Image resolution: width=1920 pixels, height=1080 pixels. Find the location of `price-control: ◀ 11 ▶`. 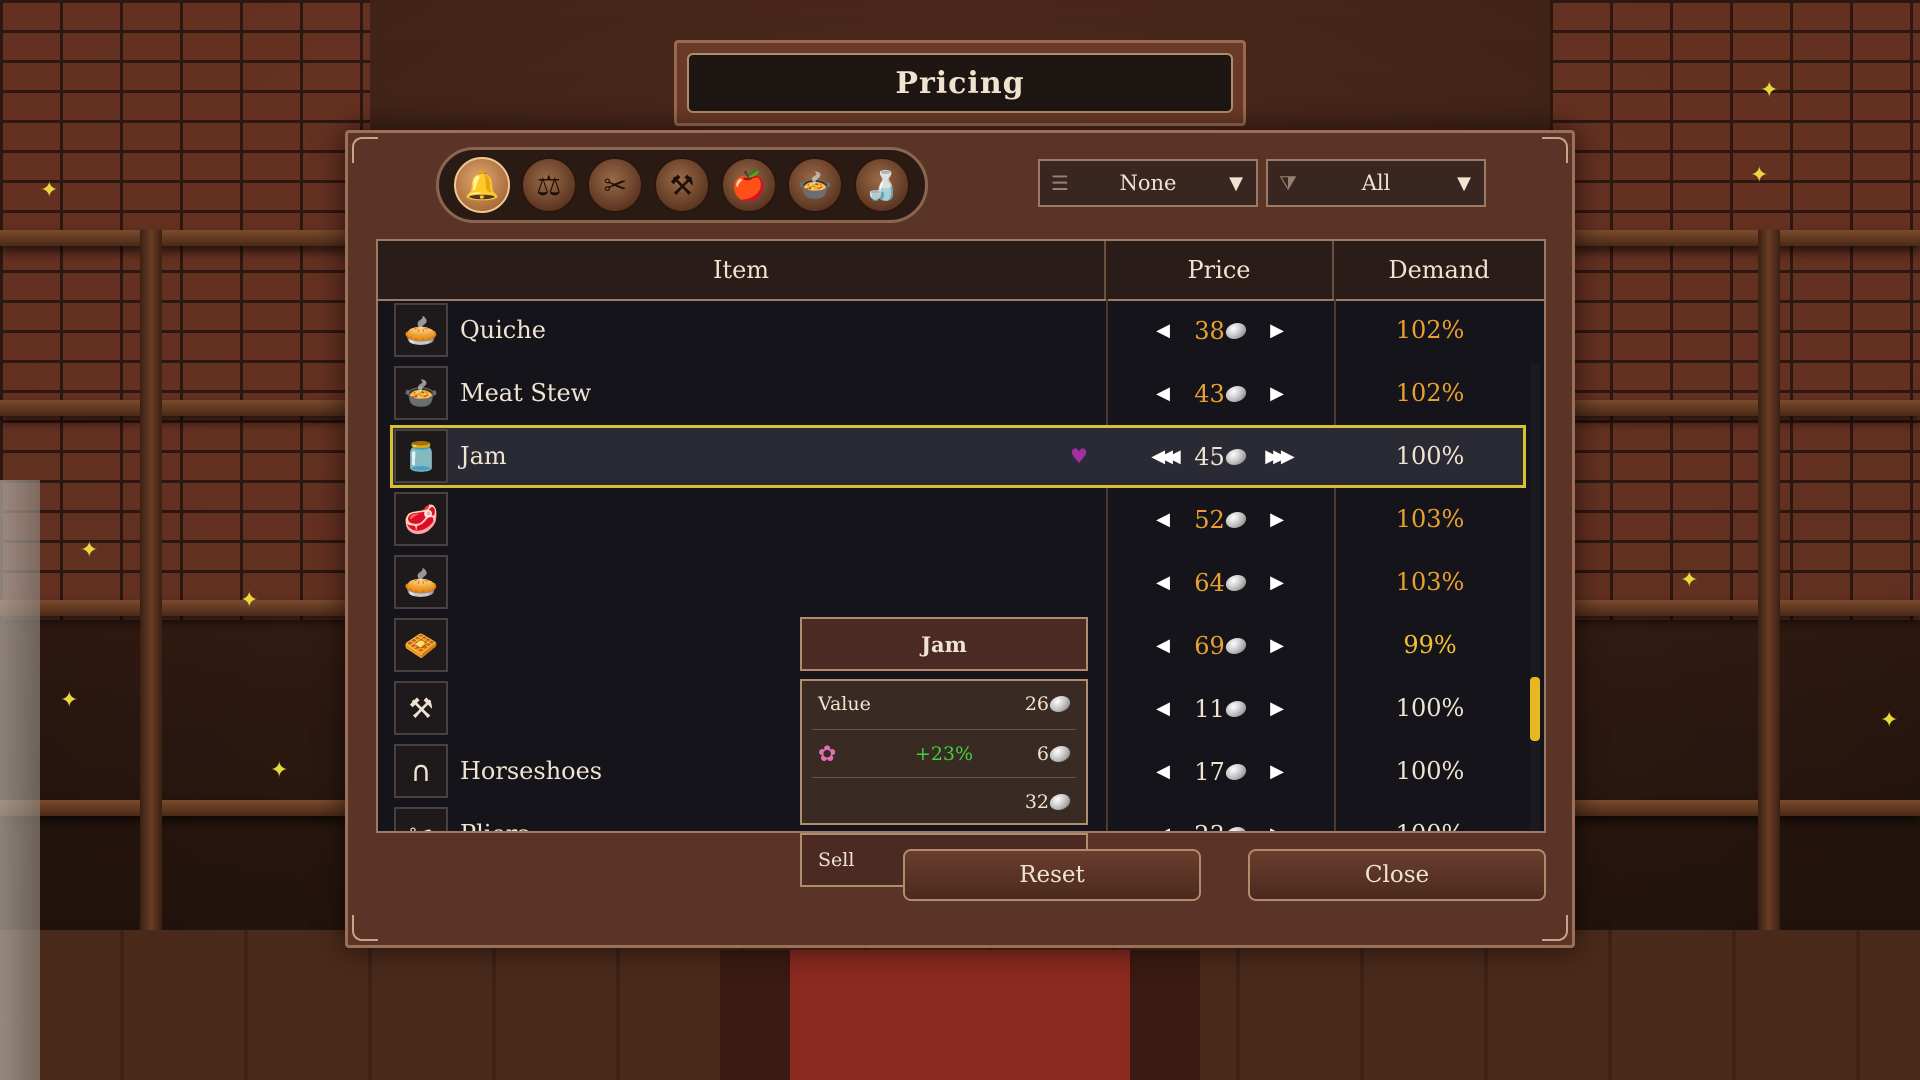

price-control: ◀ 11 ▶ is located at coordinates (1220, 708).